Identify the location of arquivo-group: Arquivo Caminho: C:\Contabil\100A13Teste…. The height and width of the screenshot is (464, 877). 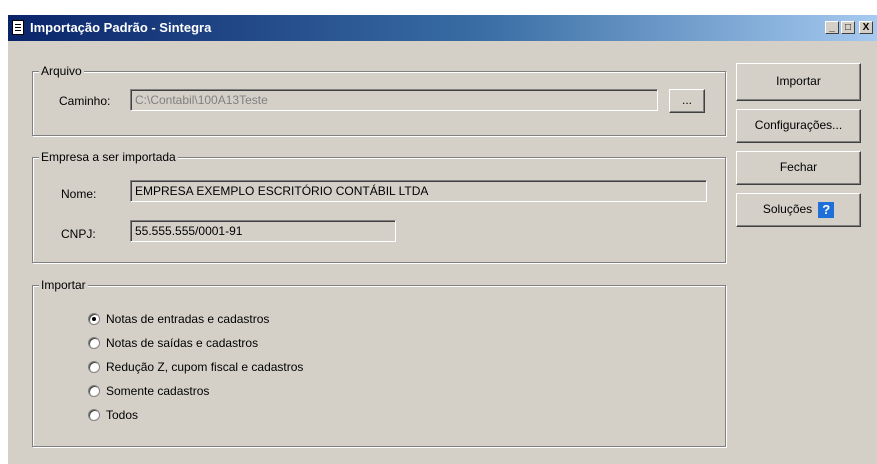
(379, 100).